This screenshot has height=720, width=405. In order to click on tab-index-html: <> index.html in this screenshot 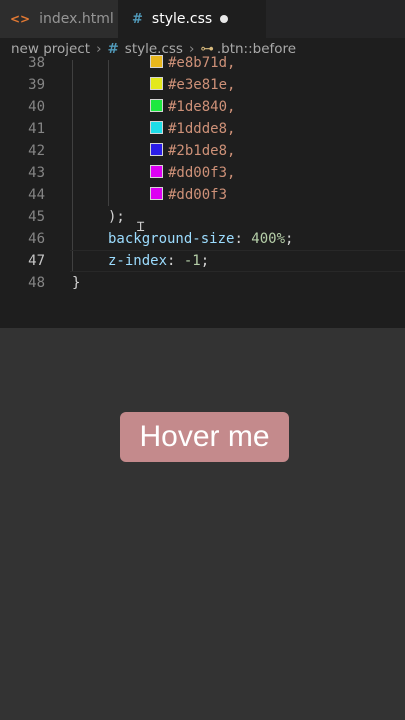, I will do `click(59, 19)`.